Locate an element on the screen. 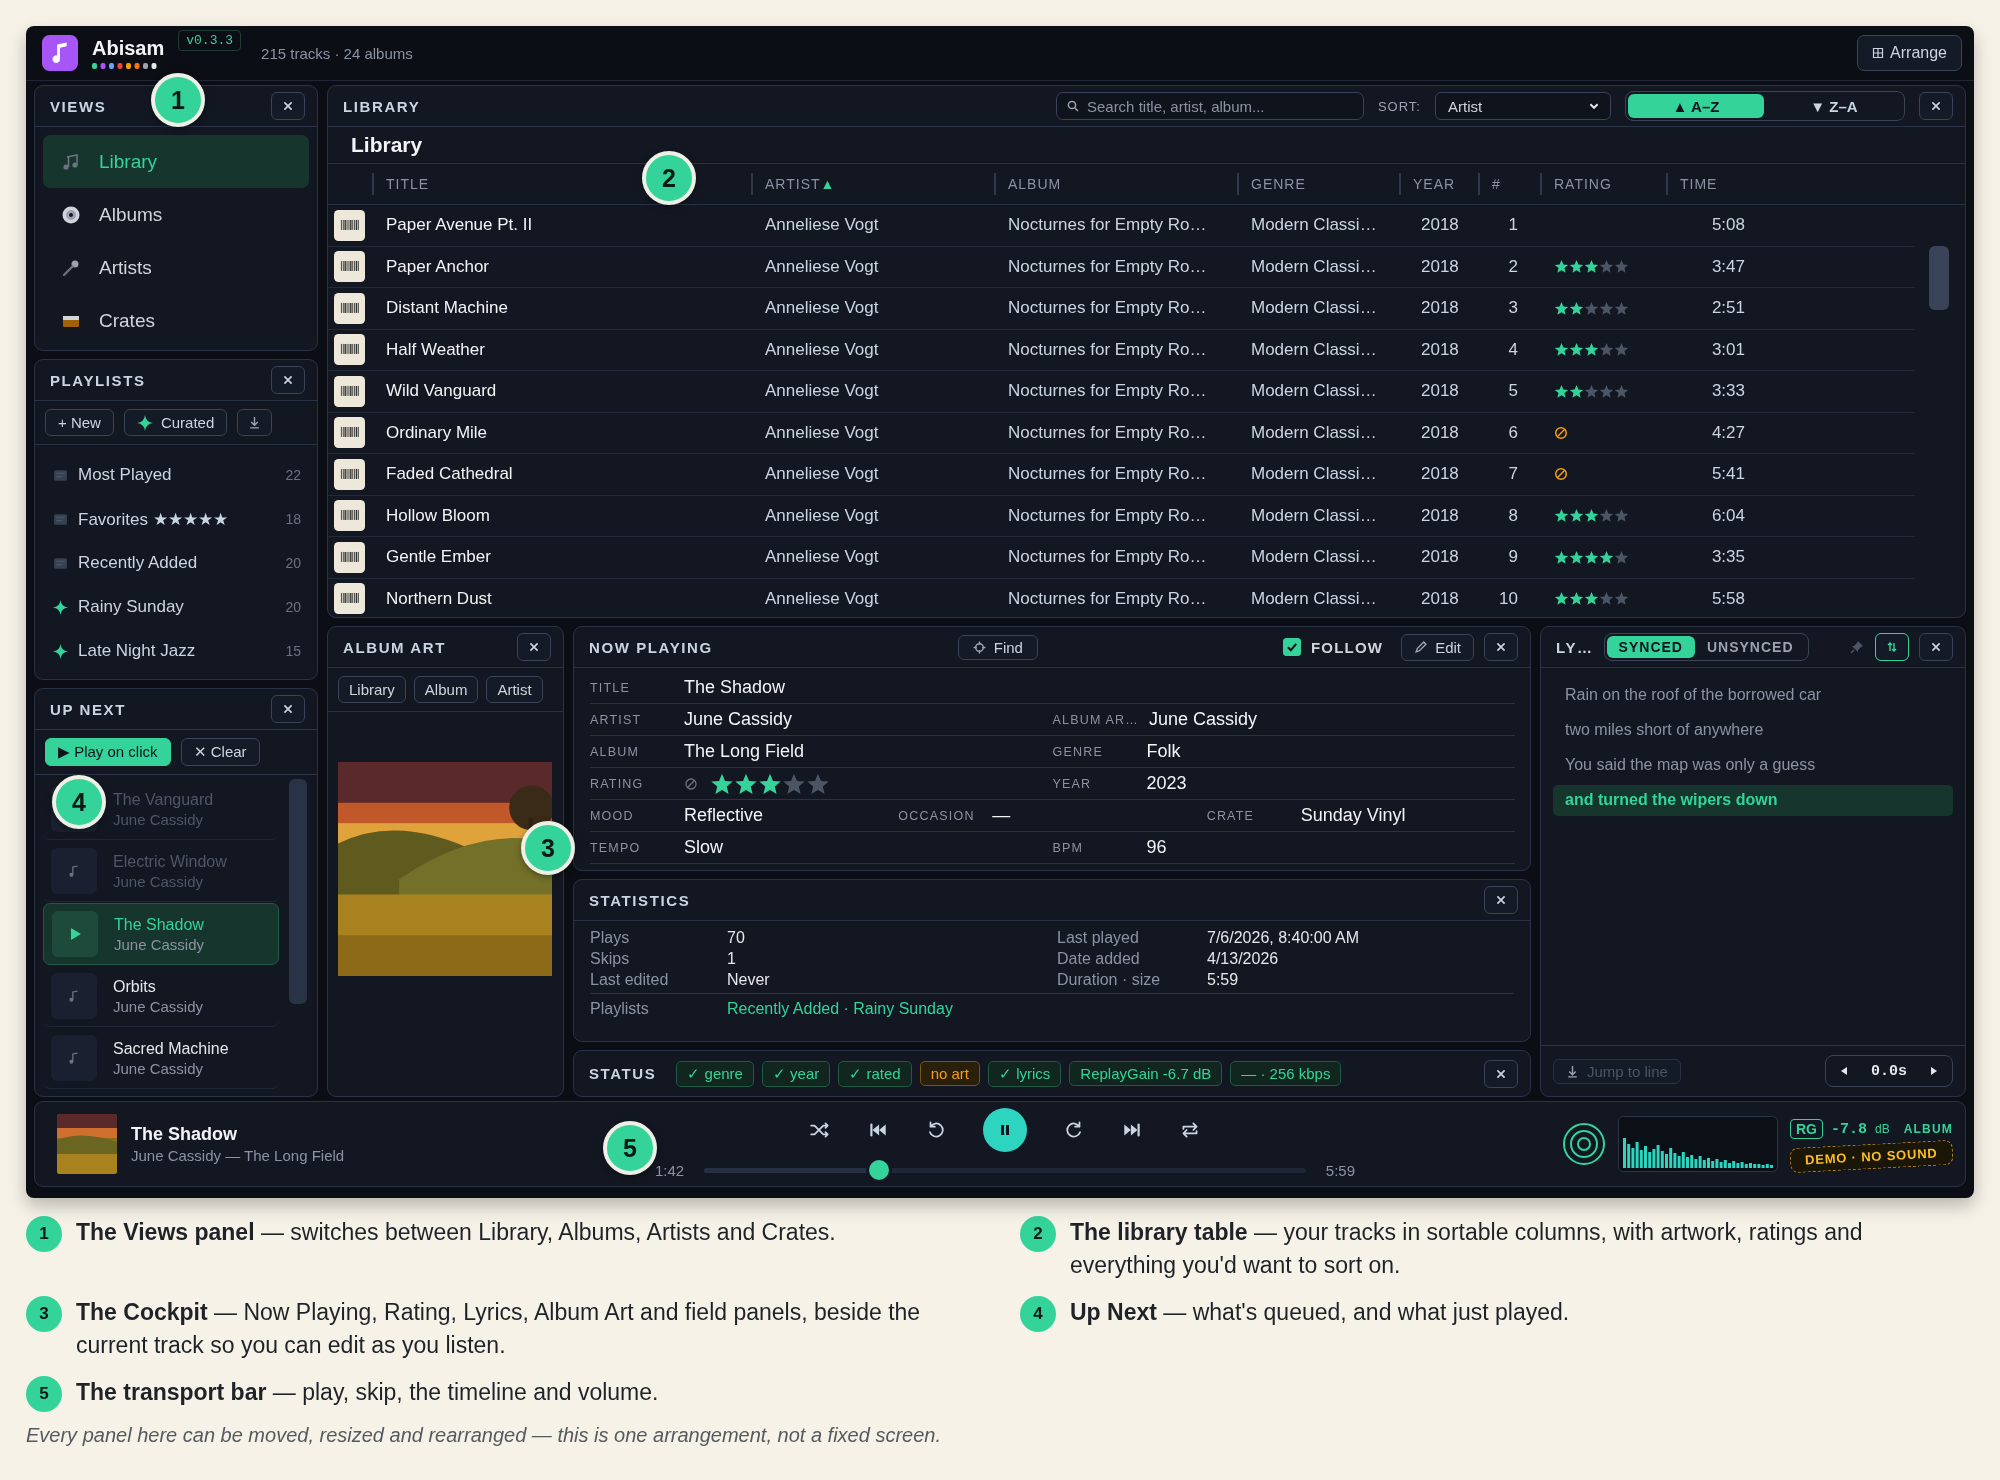 This screenshot has height=1480, width=2000. playlist-item: Most Played 22 is located at coordinates (177, 475).